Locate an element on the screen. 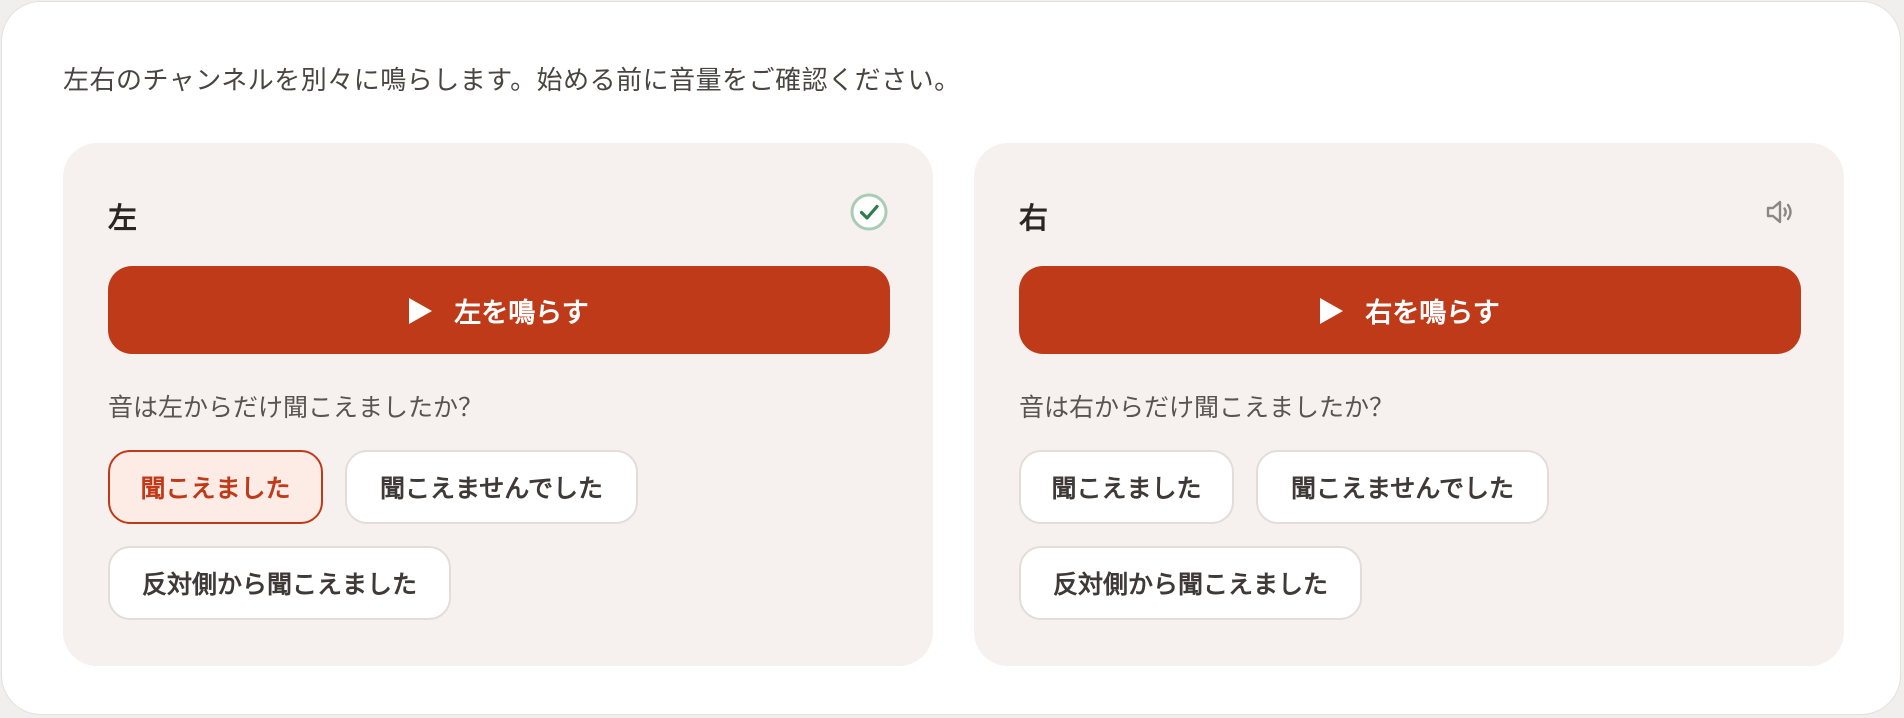 The width and height of the screenshot is (1904, 718). intro-text: 左右のチャンネルを別々に鳴らします。始める前に音量をご確認ください。 is located at coordinates (512, 81).